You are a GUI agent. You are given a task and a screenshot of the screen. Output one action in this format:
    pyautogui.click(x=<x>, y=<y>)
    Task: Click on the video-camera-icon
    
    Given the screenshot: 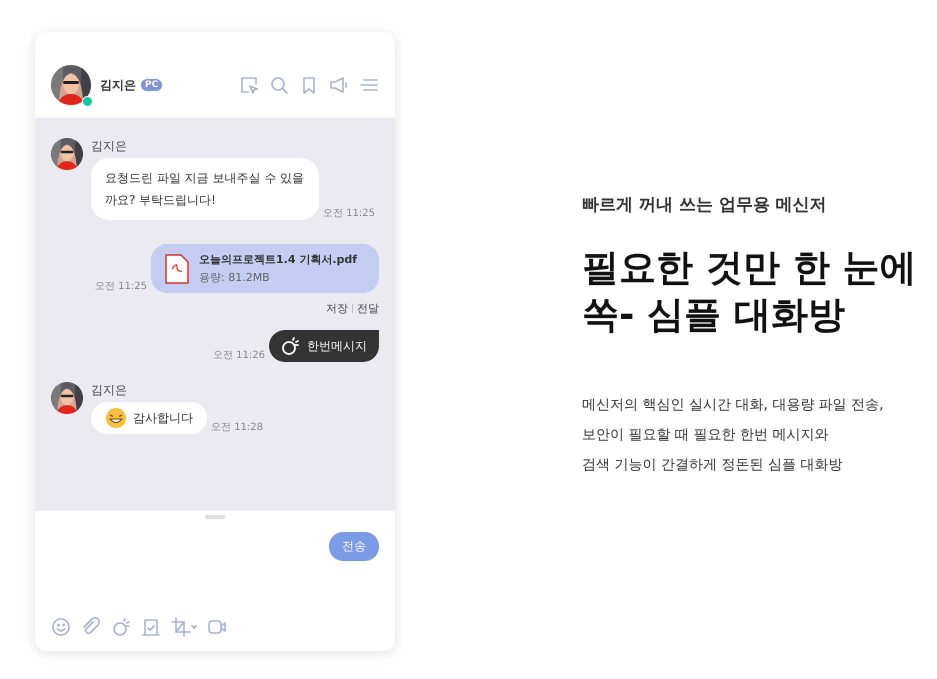 What is the action you would take?
    pyautogui.click(x=217, y=627)
    